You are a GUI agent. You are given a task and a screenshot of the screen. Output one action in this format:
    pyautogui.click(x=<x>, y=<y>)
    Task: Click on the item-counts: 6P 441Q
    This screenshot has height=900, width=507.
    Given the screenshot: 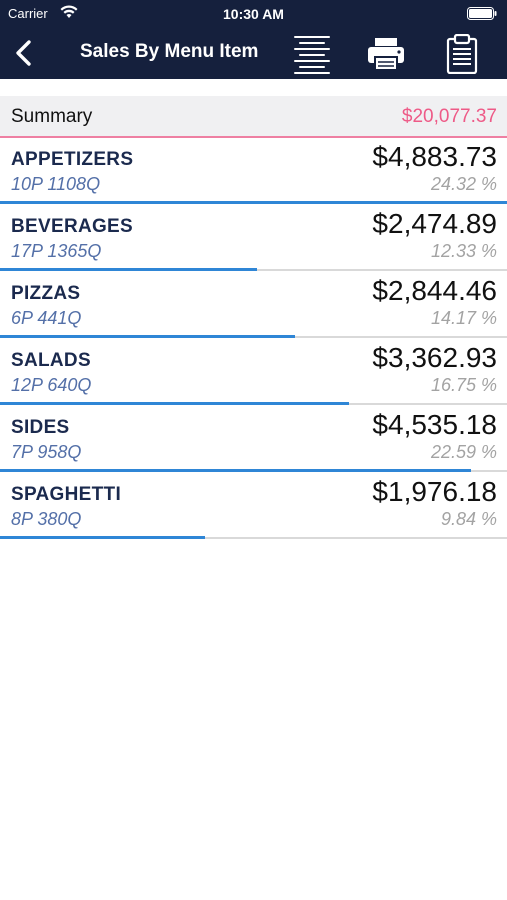 What is the action you would take?
    pyautogui.click(x=46, y=318)
    